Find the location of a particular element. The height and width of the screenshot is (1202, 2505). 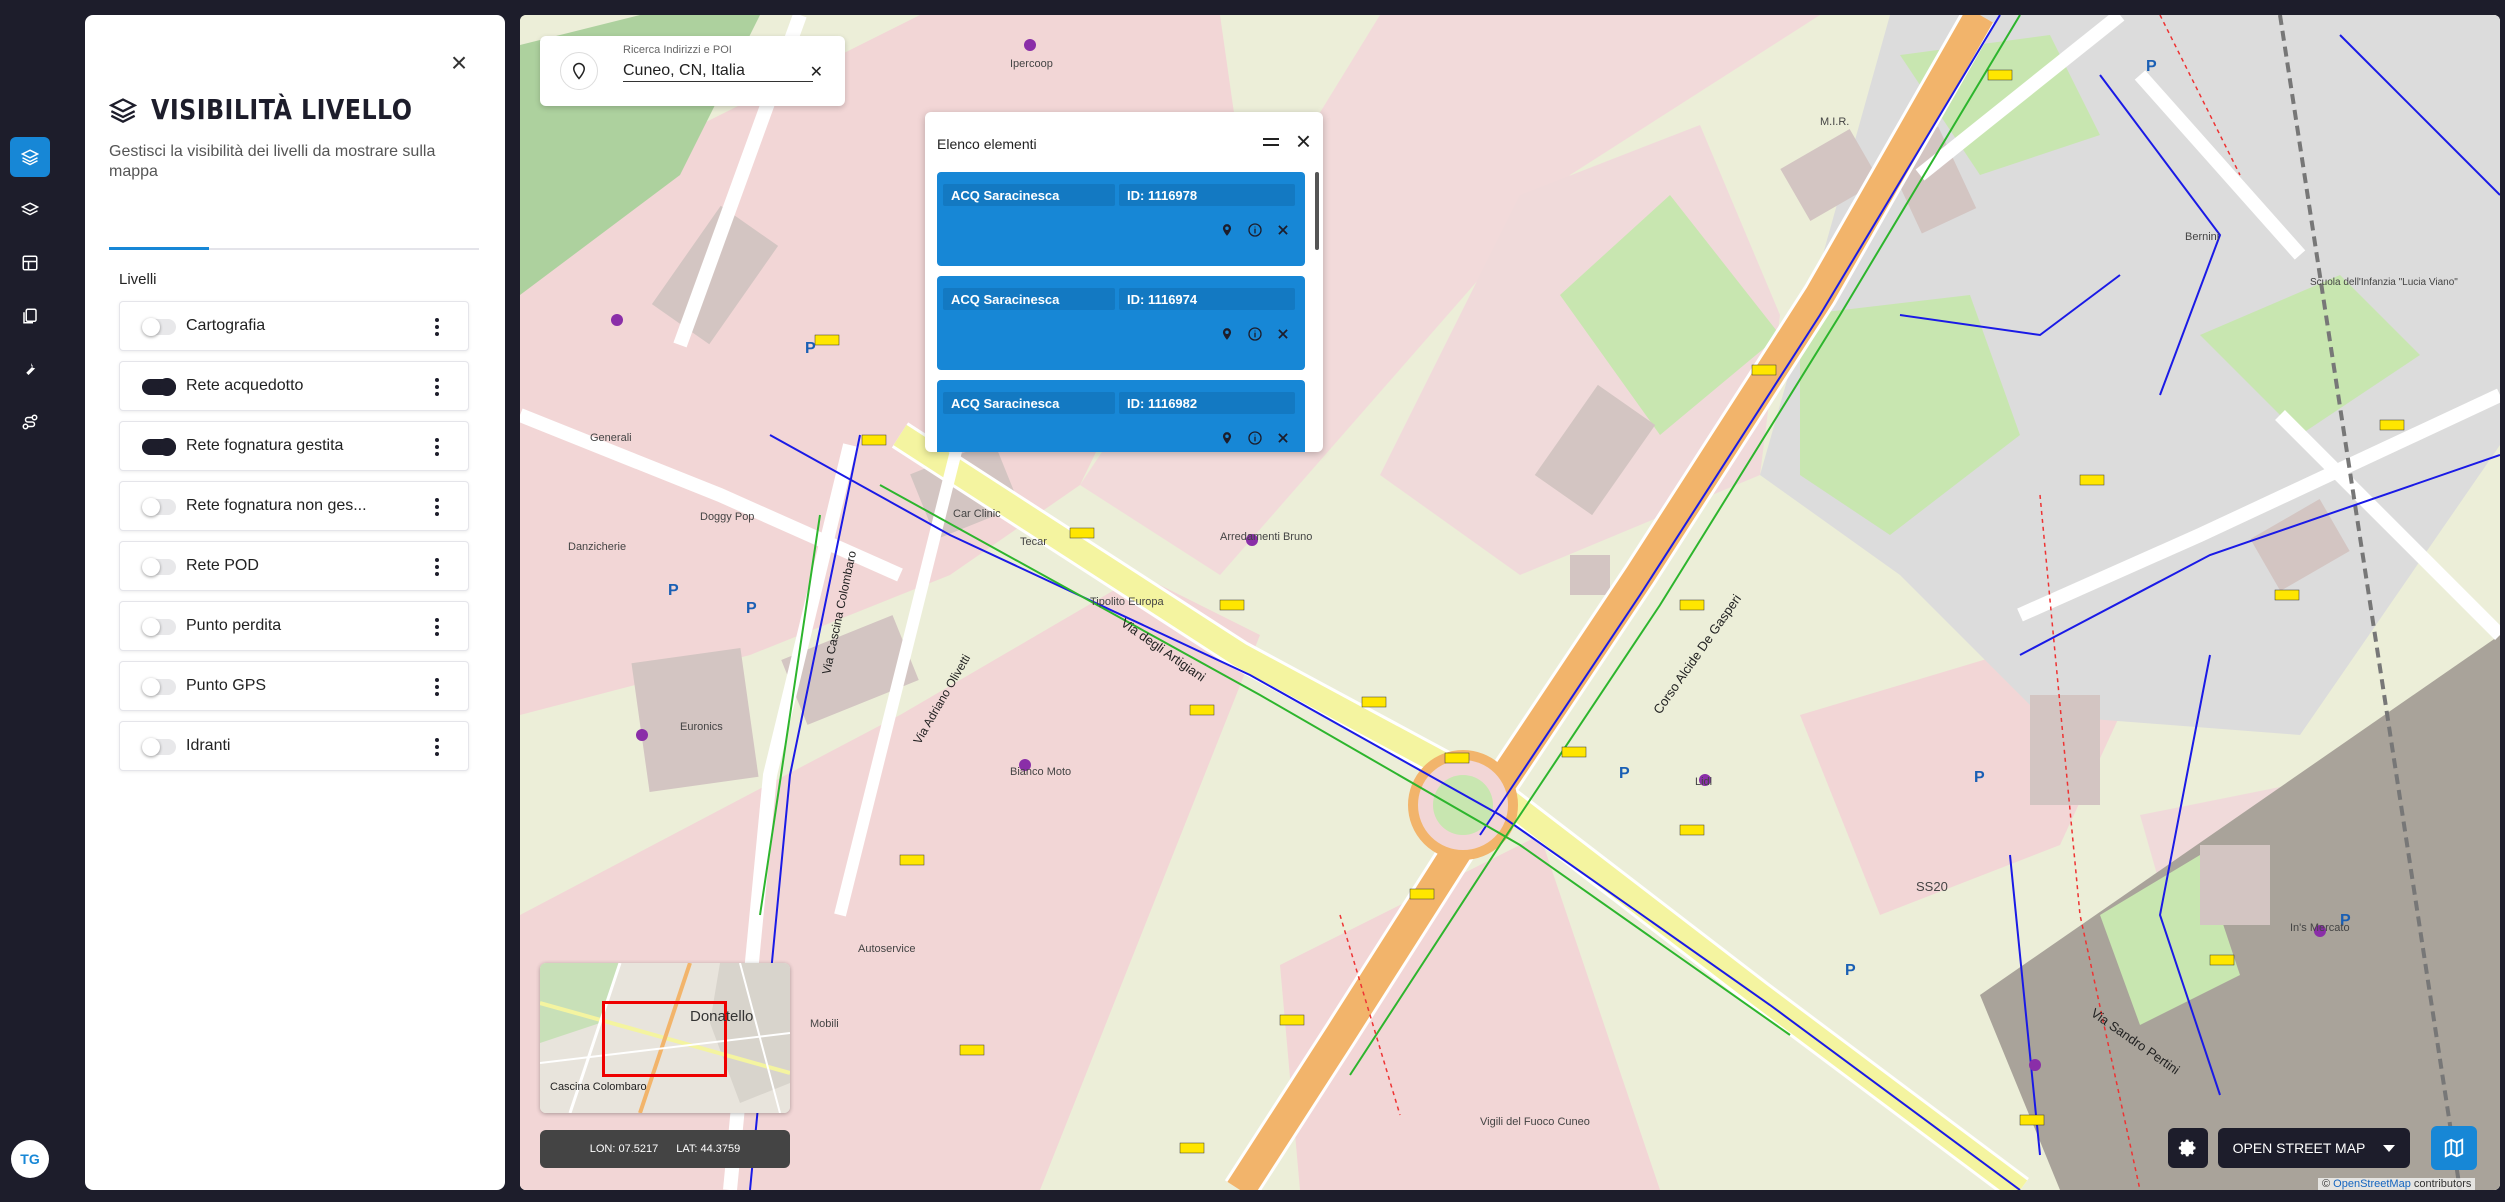

layer-row-punto-gps: Punto GPS is located at coordinates (294, 686).